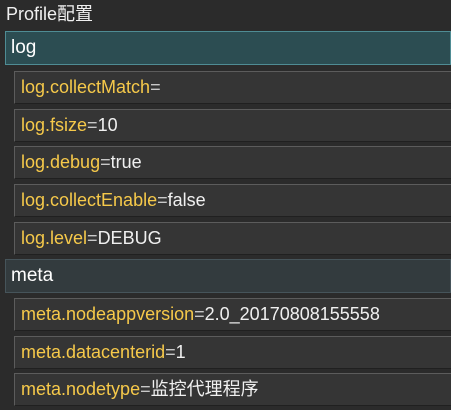  What do you see at coordinates (232, 200) in the screenshot?
I see `property-row-log-collectEnable: log.collectEnable=false` at bounding box center [232, 200].